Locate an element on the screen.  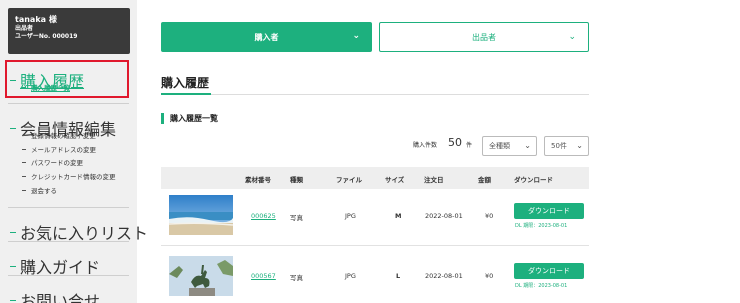
size-cell: L is located at coordinates (398, 276).